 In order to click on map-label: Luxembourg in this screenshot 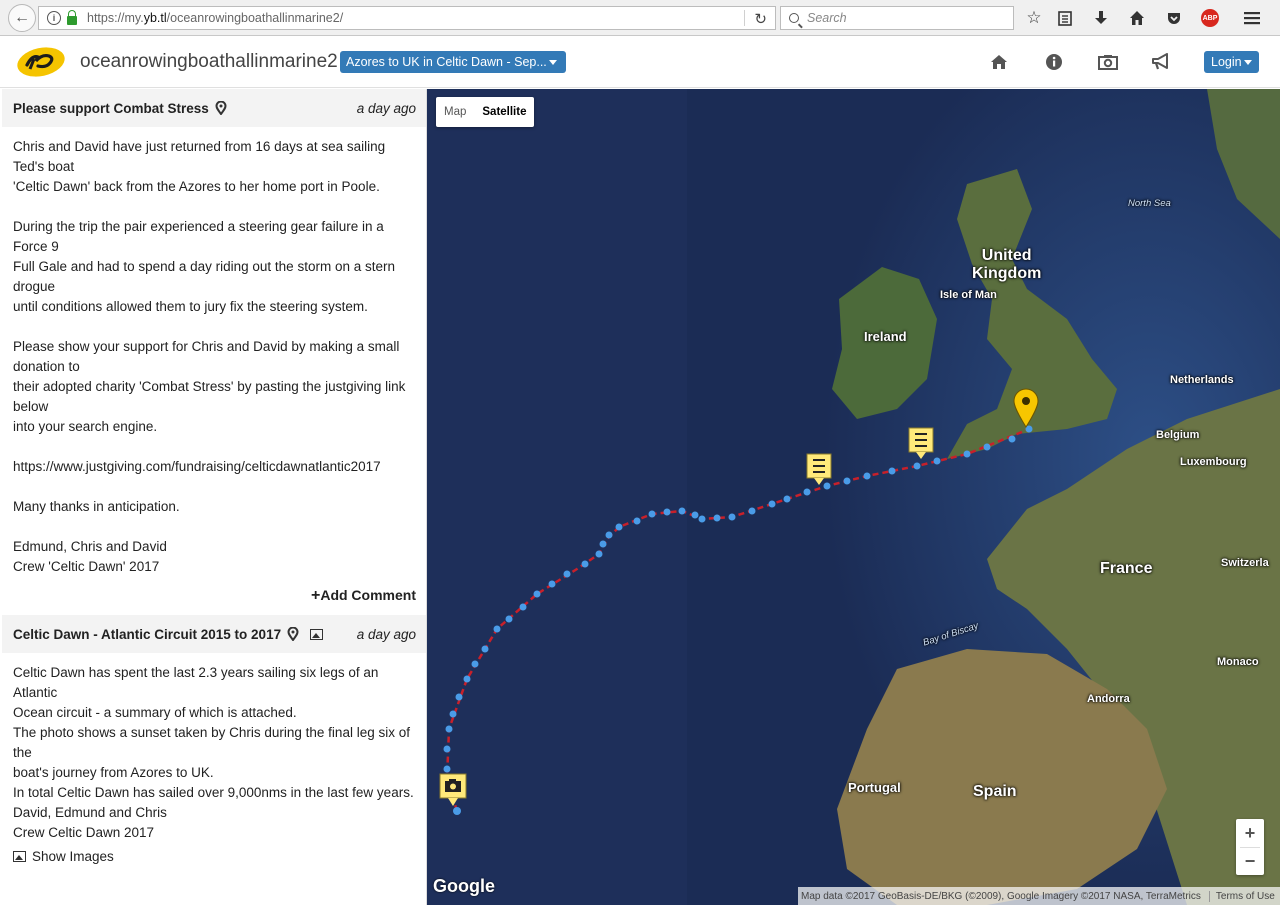, I will do `click(1213, 462)`.